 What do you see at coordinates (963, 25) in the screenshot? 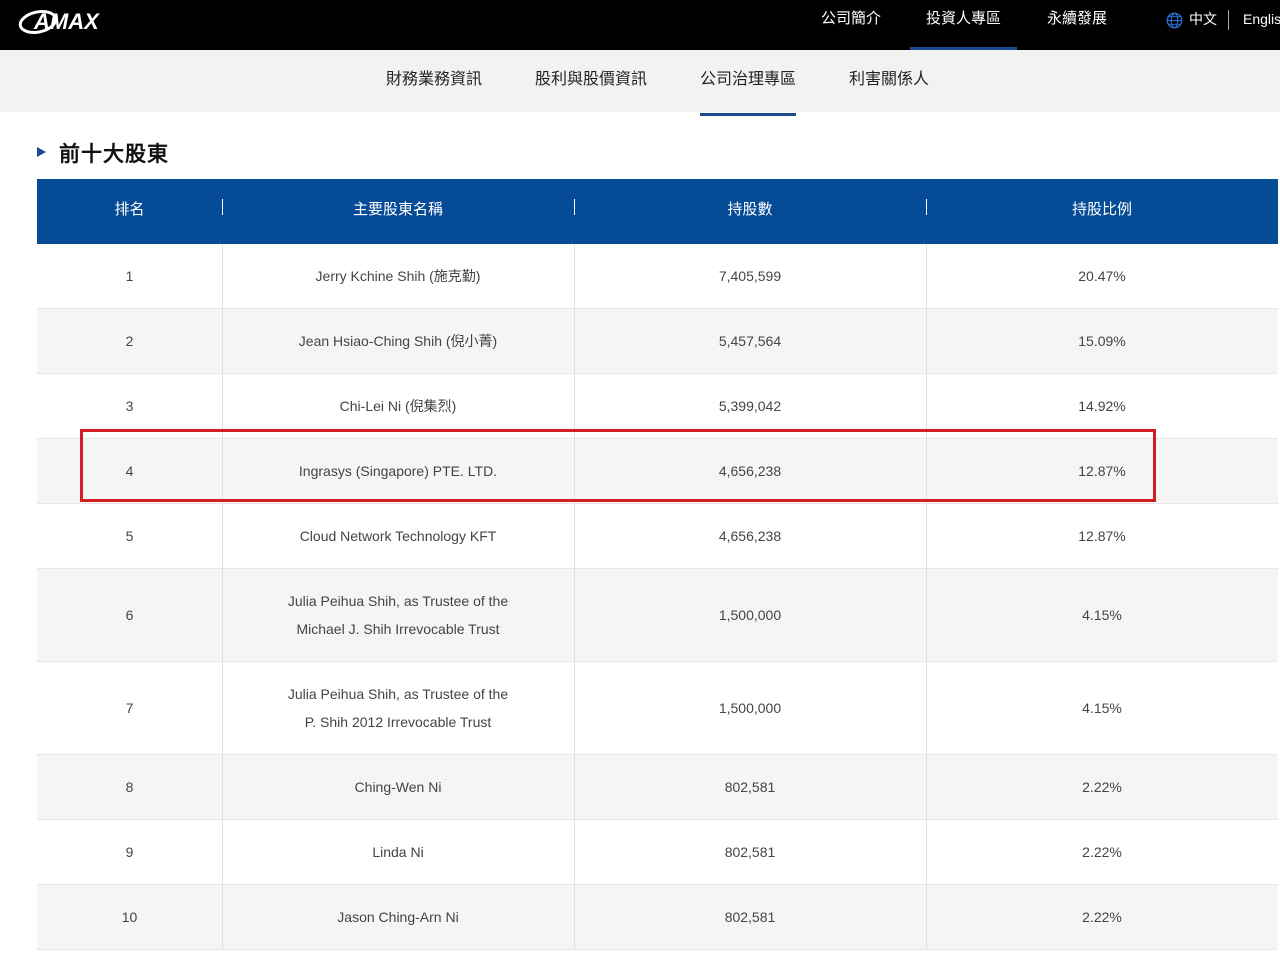
I see `nav-investor-relations: 投資人專區` at bounding box center [963, 25].